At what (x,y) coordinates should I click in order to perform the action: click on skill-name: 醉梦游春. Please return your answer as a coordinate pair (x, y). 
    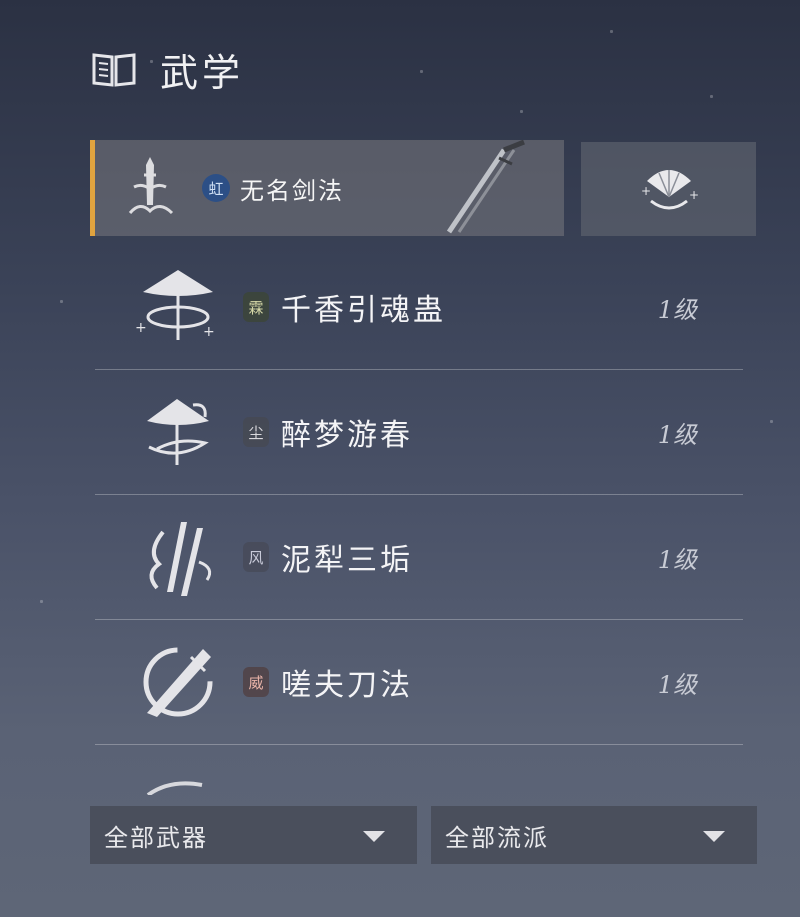
    Looking at the image, I should click on (347, 435).